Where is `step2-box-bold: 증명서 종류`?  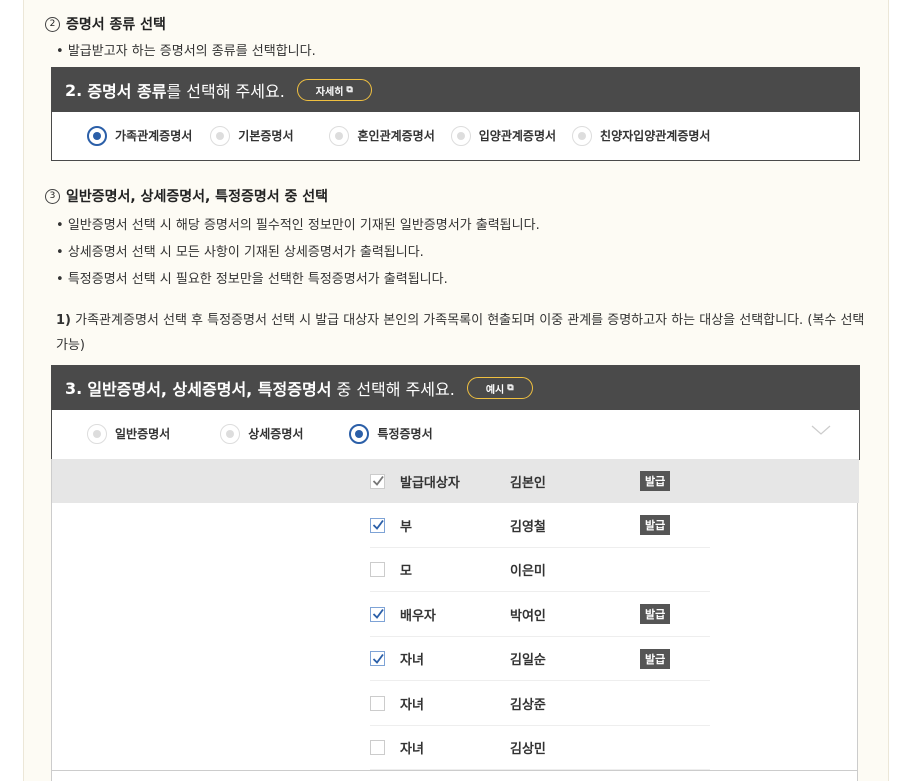
step2-box-bold: 증명서 종류 is located at coordinates (127, 91).